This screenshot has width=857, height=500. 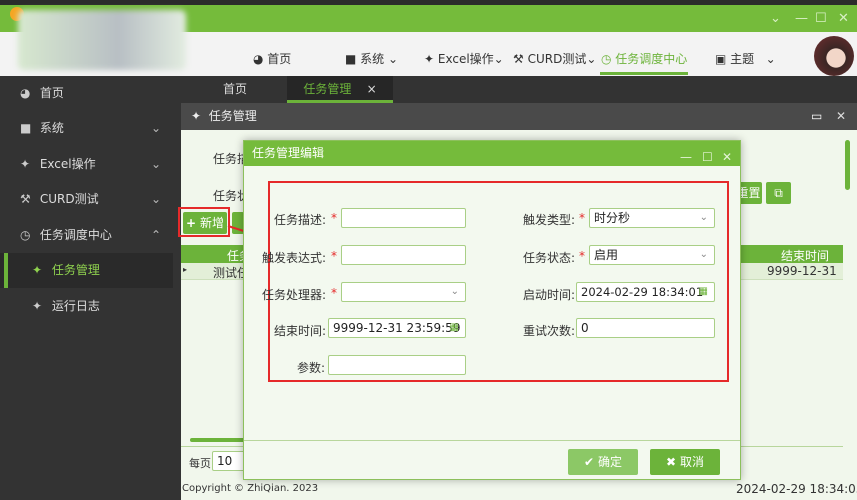 I want to click on end-time-label: 结束时间:, so click(x=300, y=331).